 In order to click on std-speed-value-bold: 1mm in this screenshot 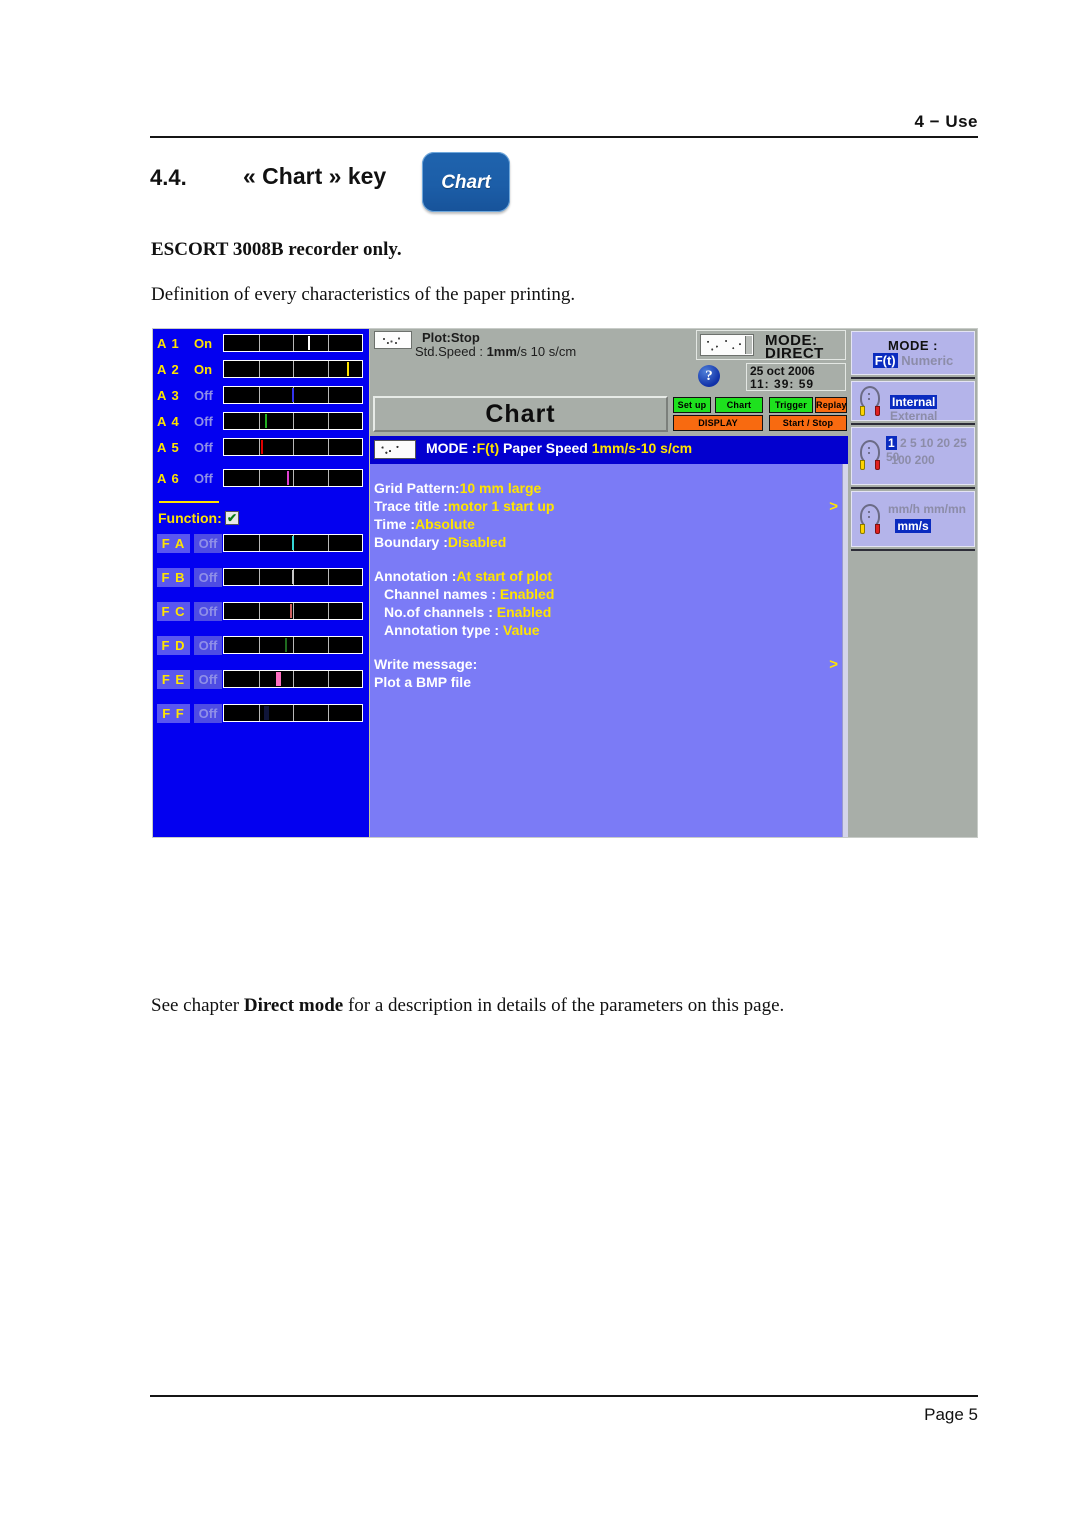, I will do `click(501, 351)`.